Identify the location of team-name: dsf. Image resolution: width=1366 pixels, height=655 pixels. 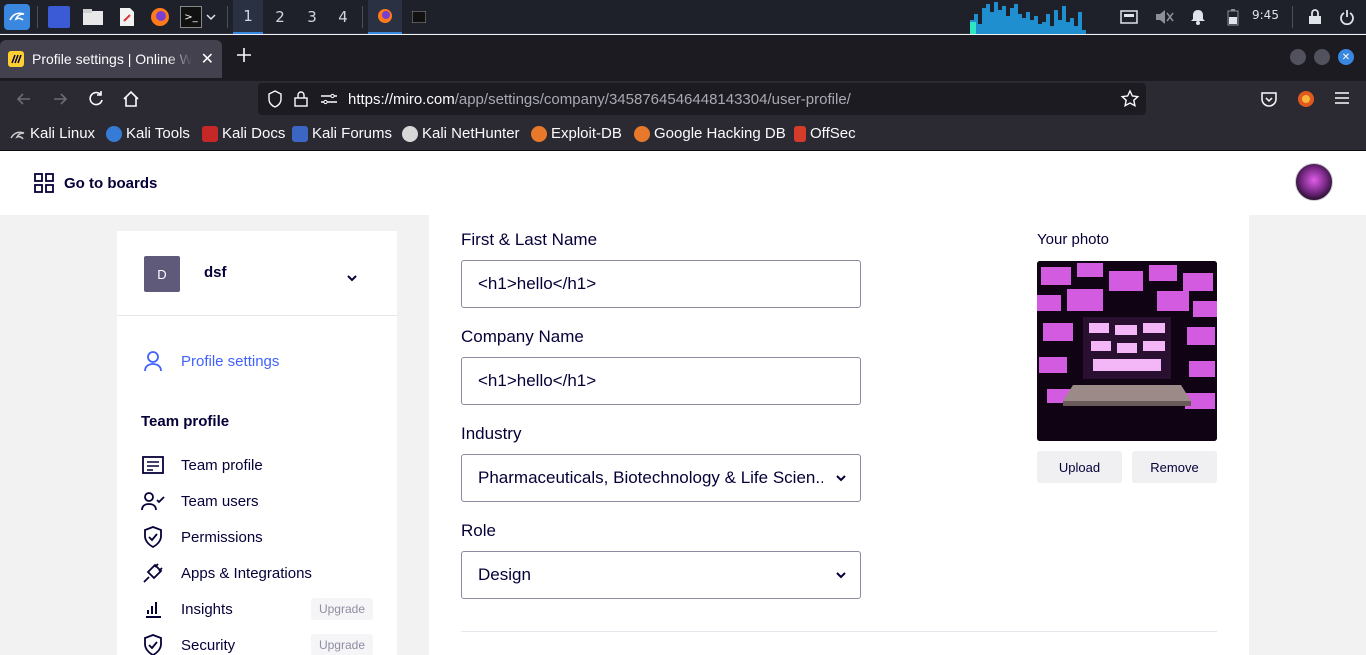
(215, 272).